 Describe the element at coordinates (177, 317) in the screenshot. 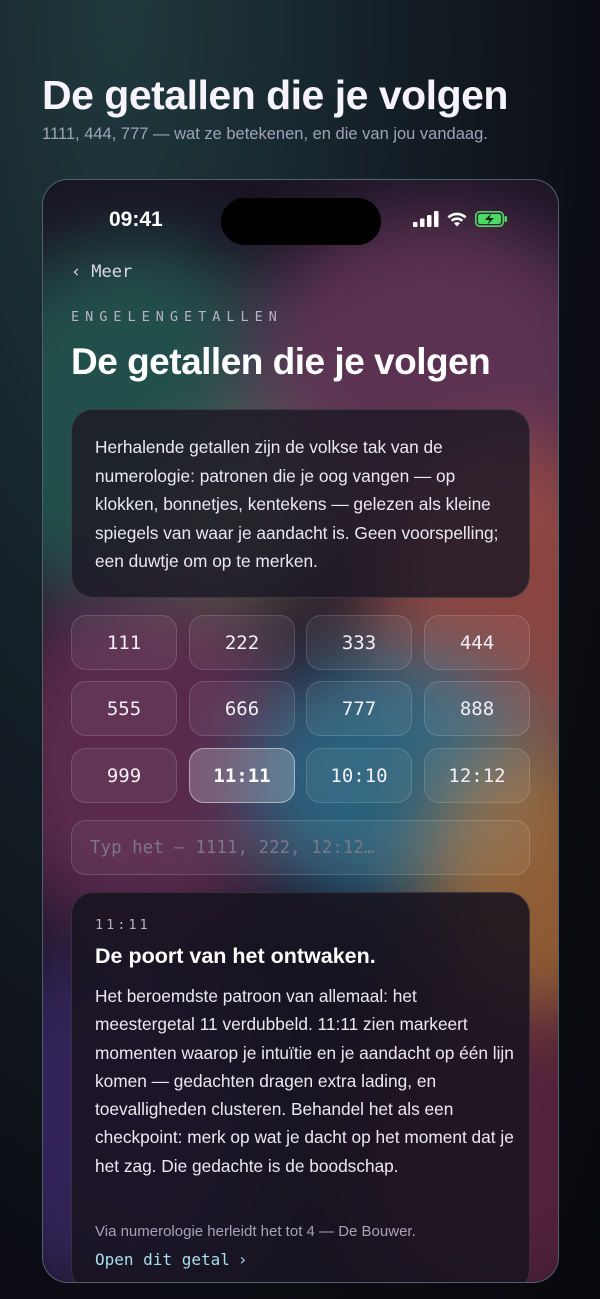

I see `section-eyebrow: ENGELENGETALLEN` at that location.